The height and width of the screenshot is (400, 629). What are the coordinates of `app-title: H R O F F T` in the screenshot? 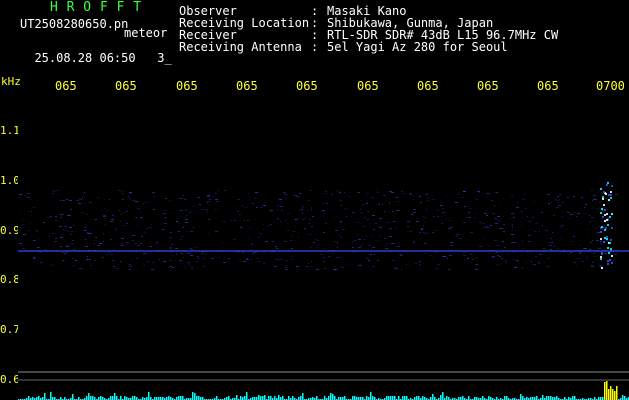 It's located at (96, 7).